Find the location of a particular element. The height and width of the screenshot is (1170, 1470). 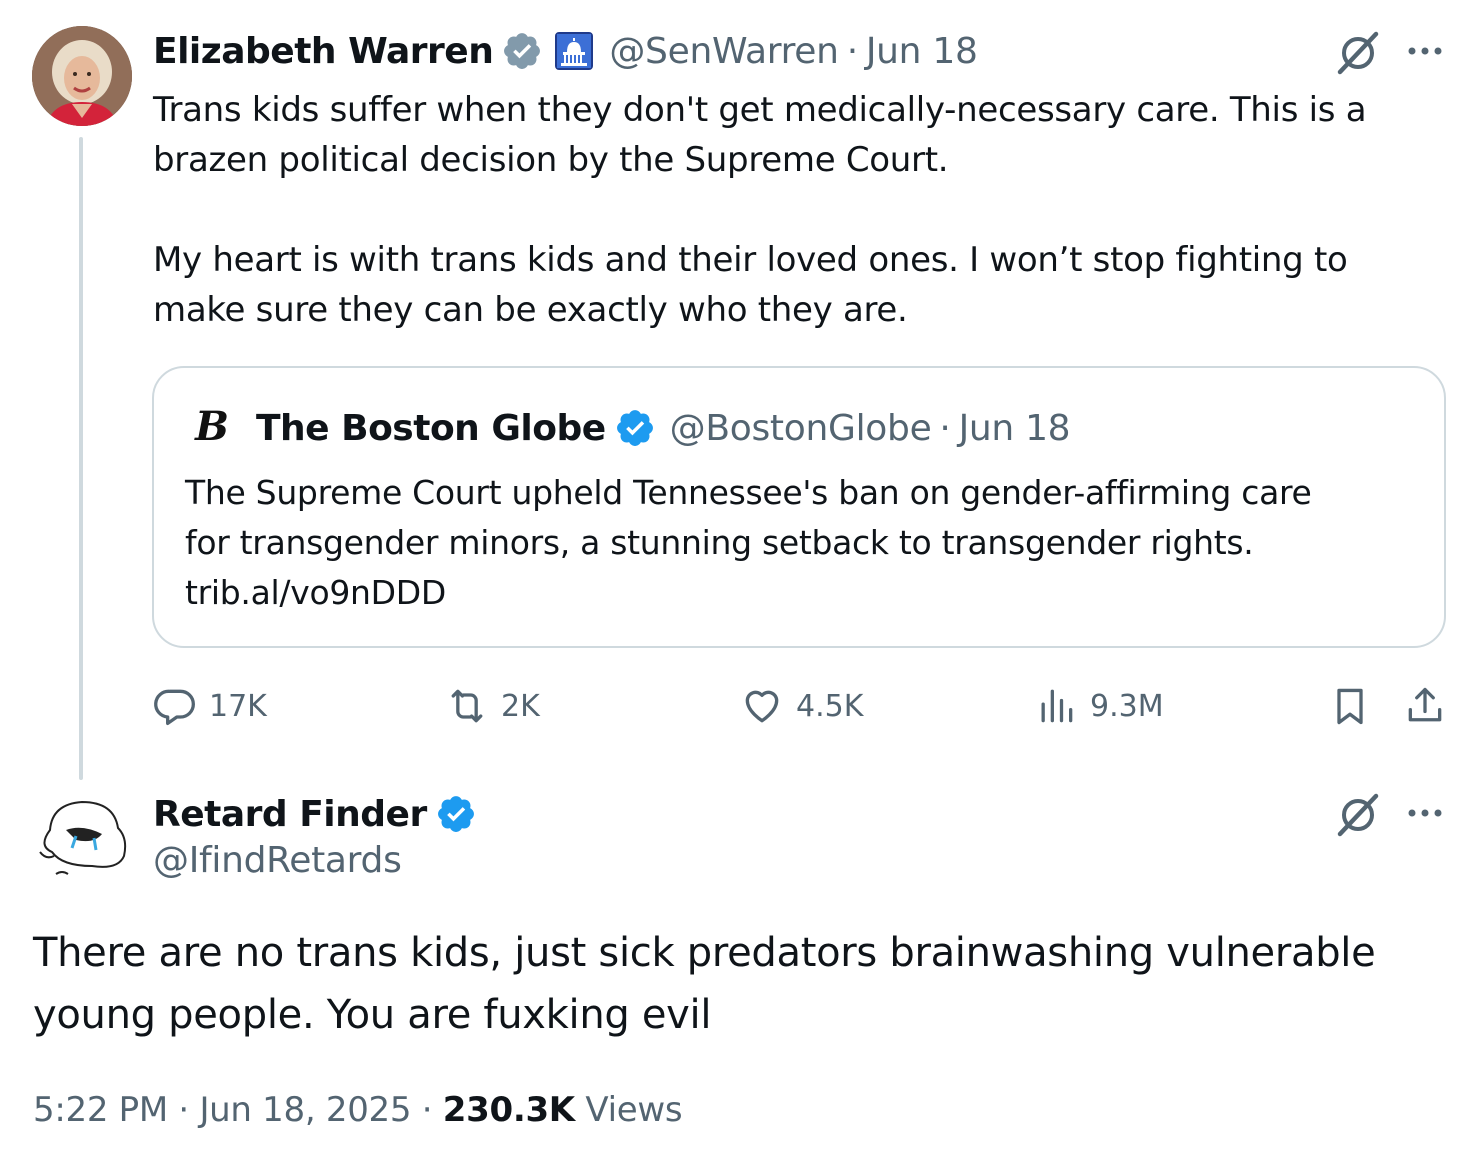

like-button: 4.5K is located at coordinates (801, 706).